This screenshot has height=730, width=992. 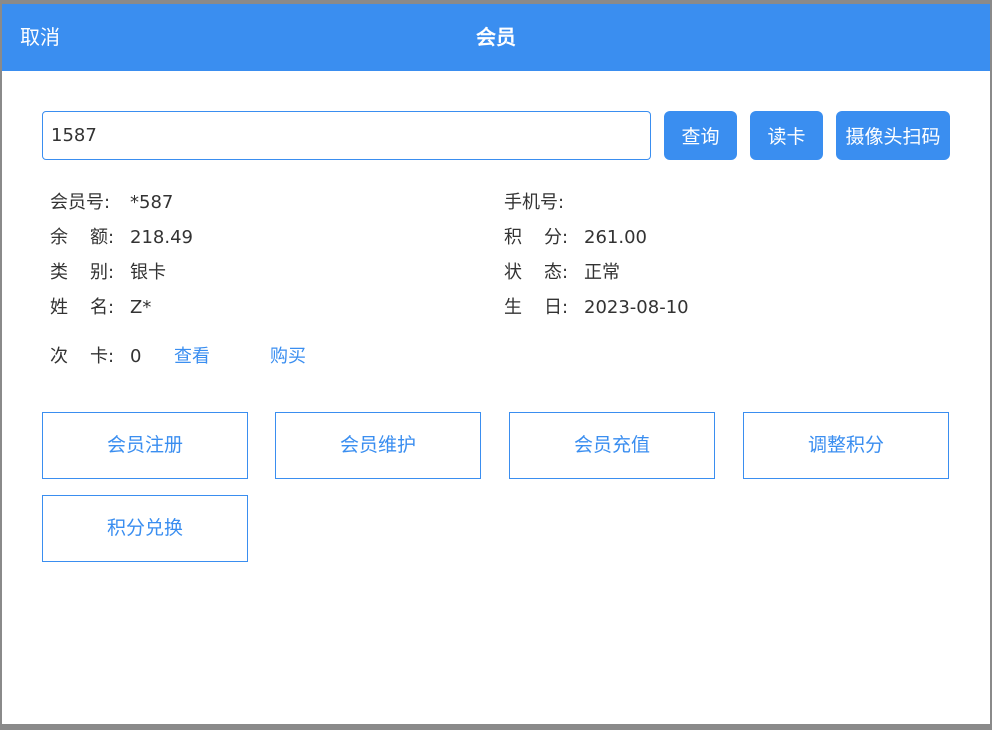 I want to click on birthday-value: 2023-08-10, so click(x=636, y=307).